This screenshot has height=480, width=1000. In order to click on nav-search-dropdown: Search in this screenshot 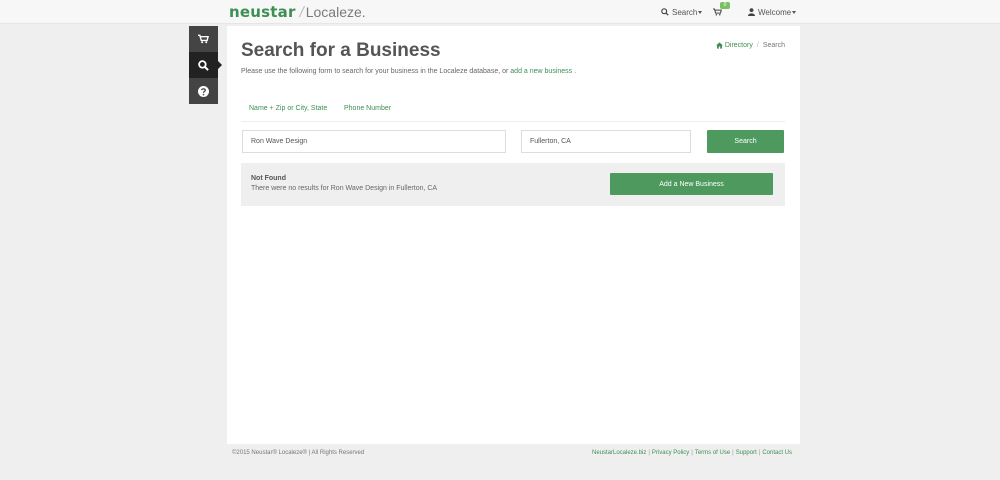, I will do `click(682, 12)`.